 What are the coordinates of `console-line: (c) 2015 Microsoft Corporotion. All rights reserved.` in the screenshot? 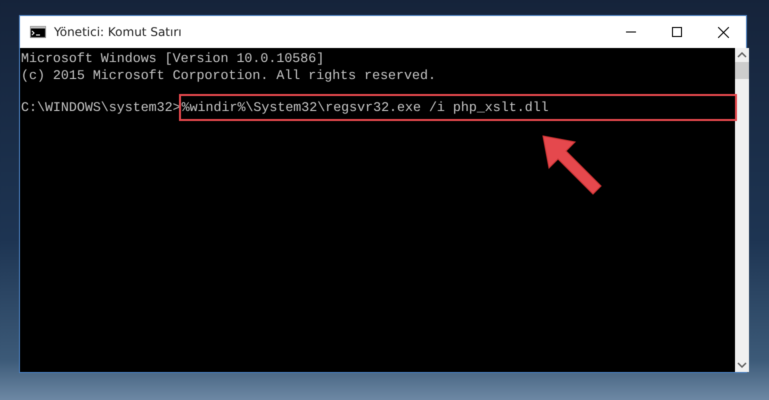 It's located at (229, 75).